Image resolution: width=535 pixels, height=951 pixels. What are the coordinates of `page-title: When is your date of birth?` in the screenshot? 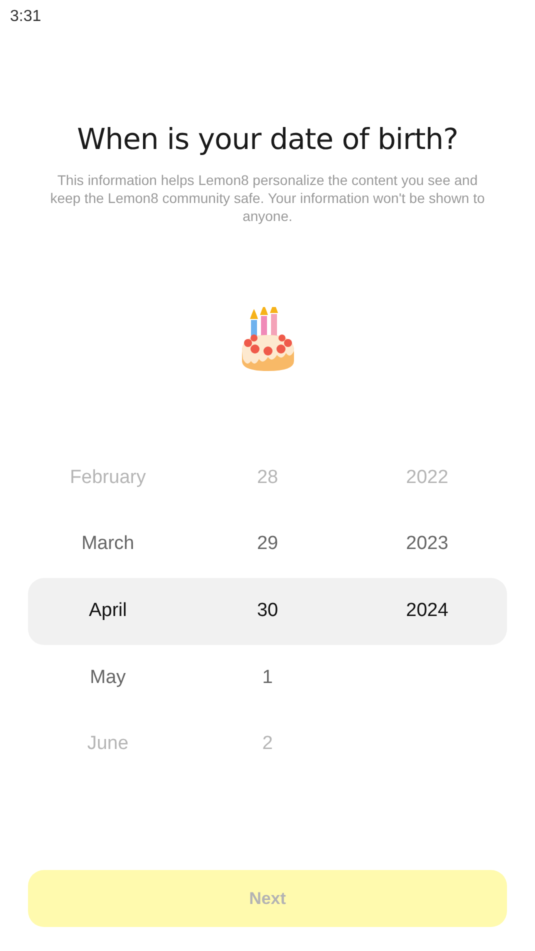 It's located at (268, 139).